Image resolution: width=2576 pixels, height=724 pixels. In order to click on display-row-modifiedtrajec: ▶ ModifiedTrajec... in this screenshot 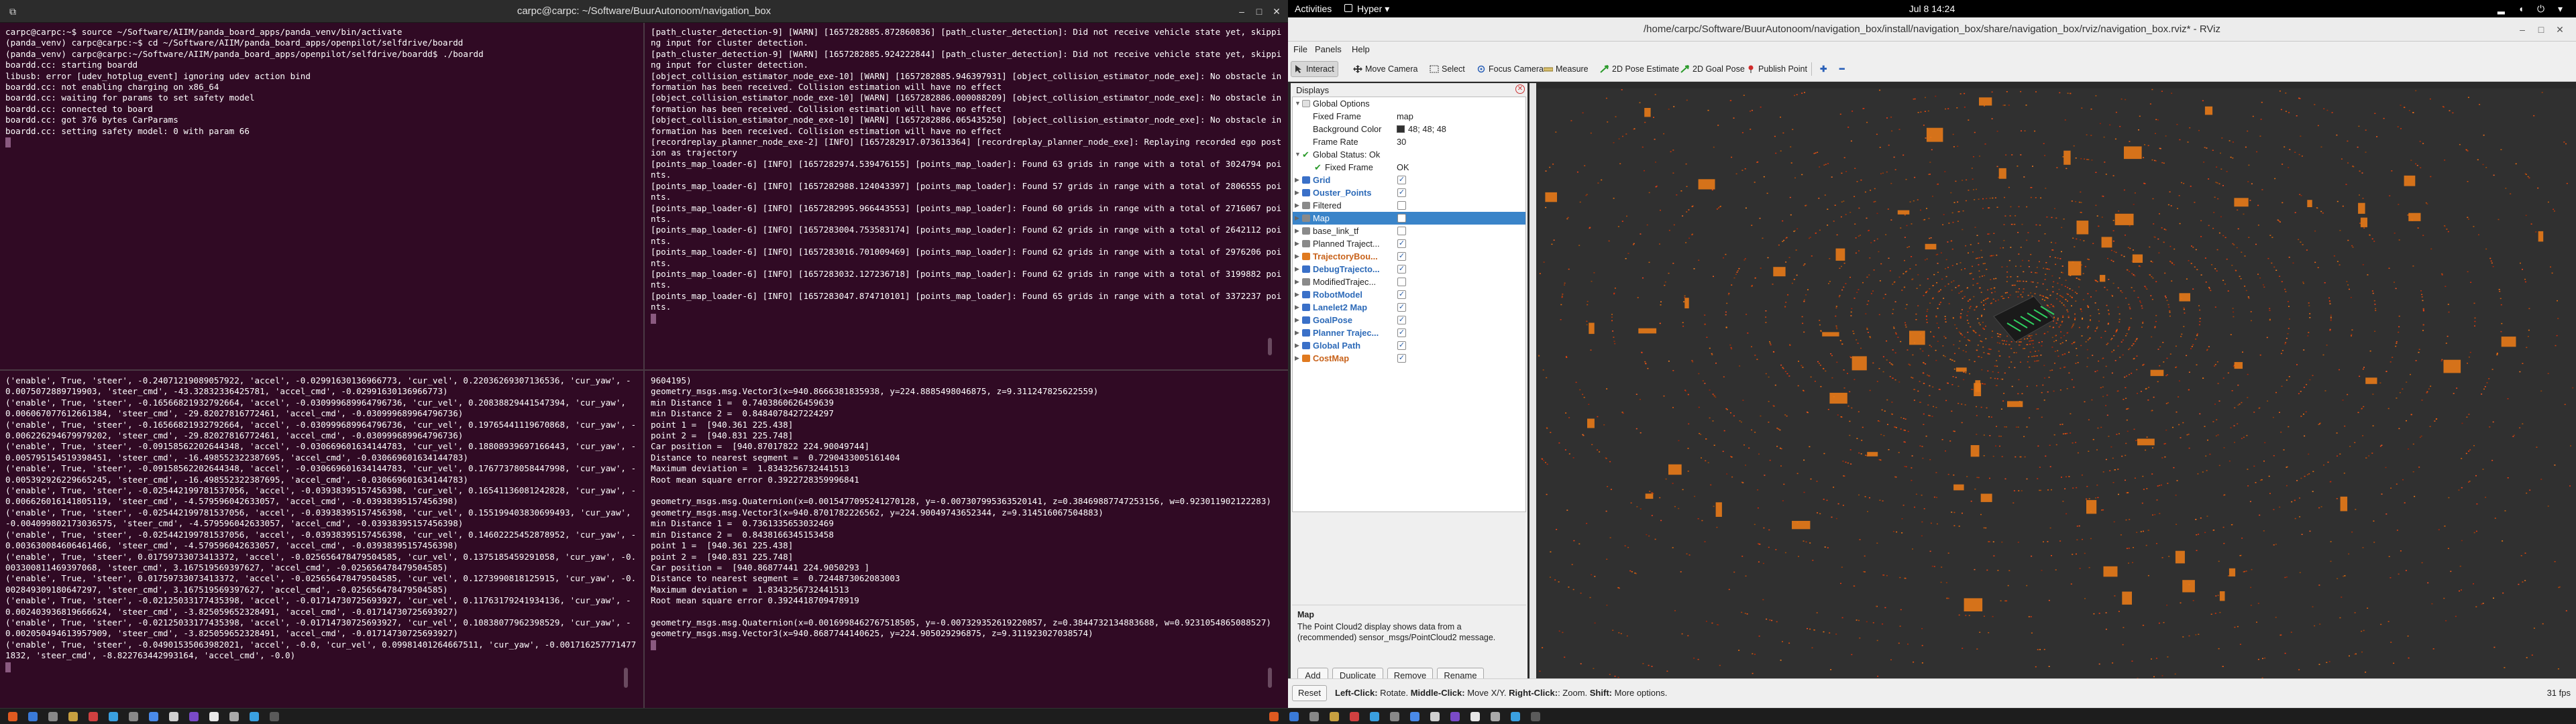, I will do `click(1409, 282)`.